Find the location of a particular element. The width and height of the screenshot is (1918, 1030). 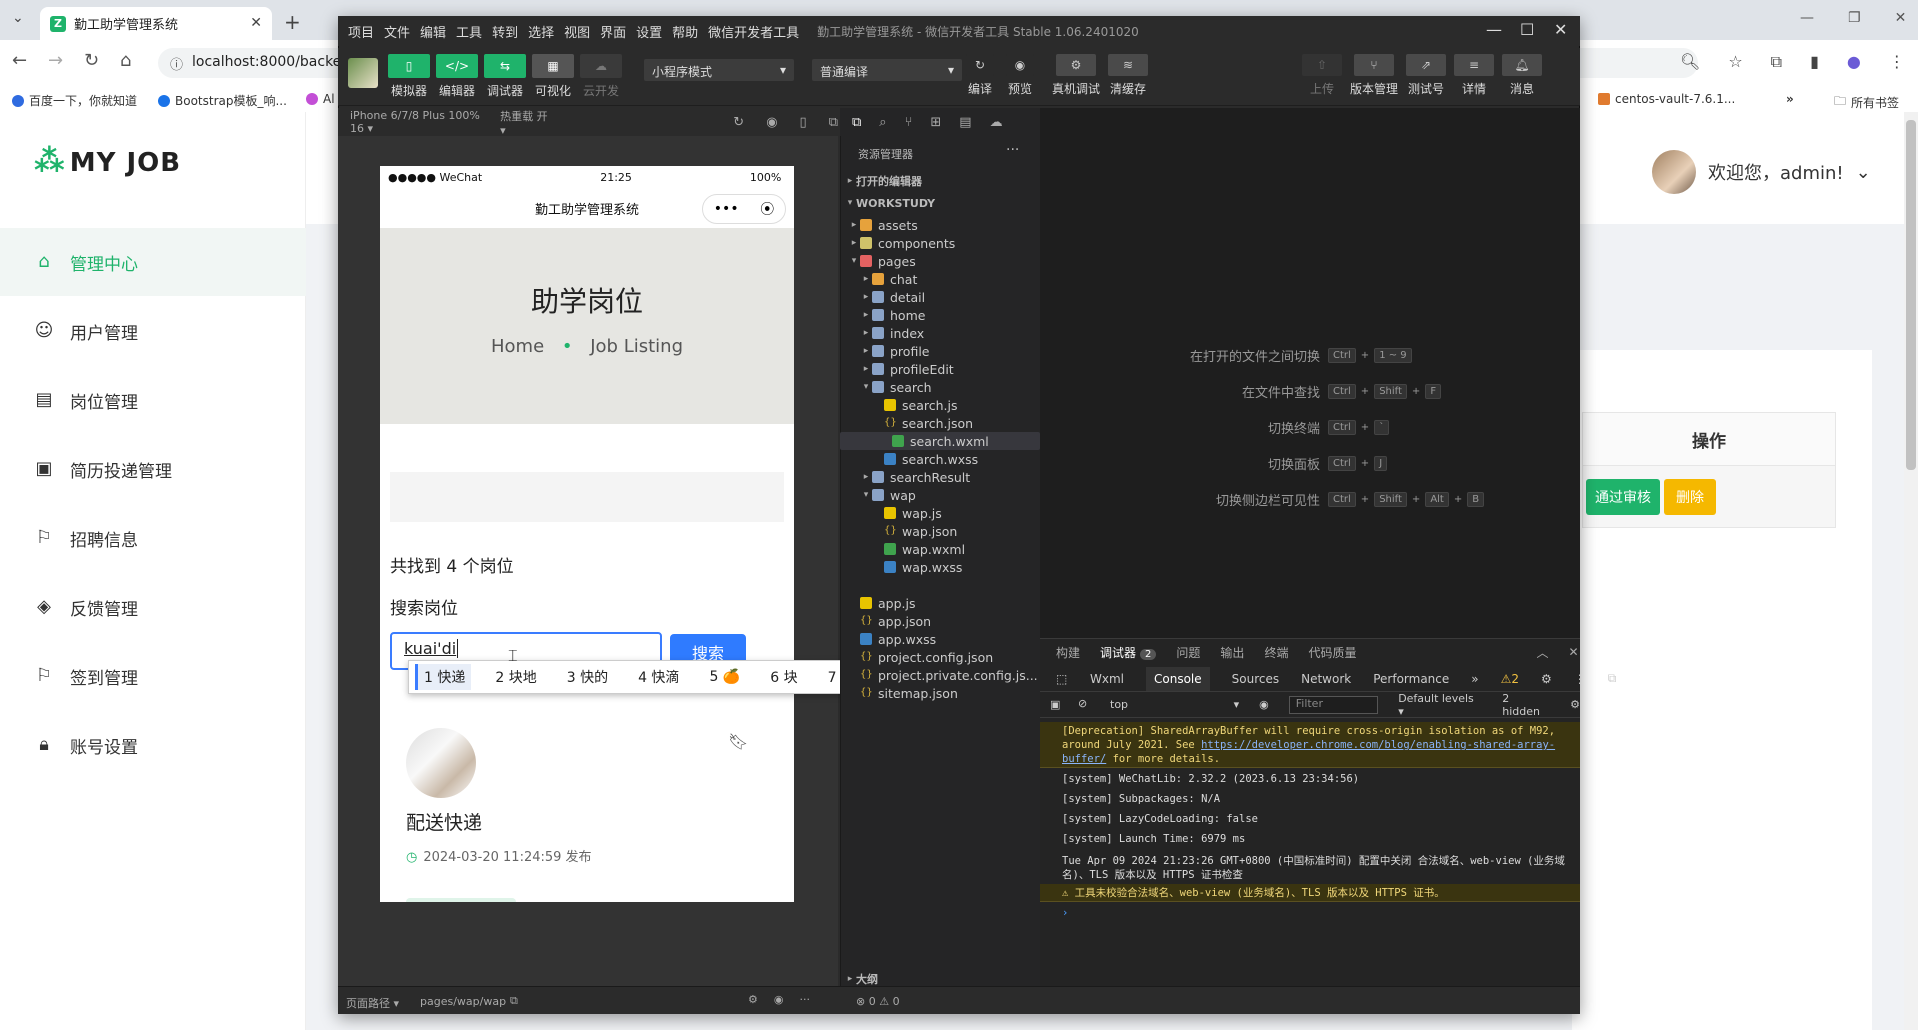

tab-debugger: 调试器 2 is located at coordinates (1128, 652).